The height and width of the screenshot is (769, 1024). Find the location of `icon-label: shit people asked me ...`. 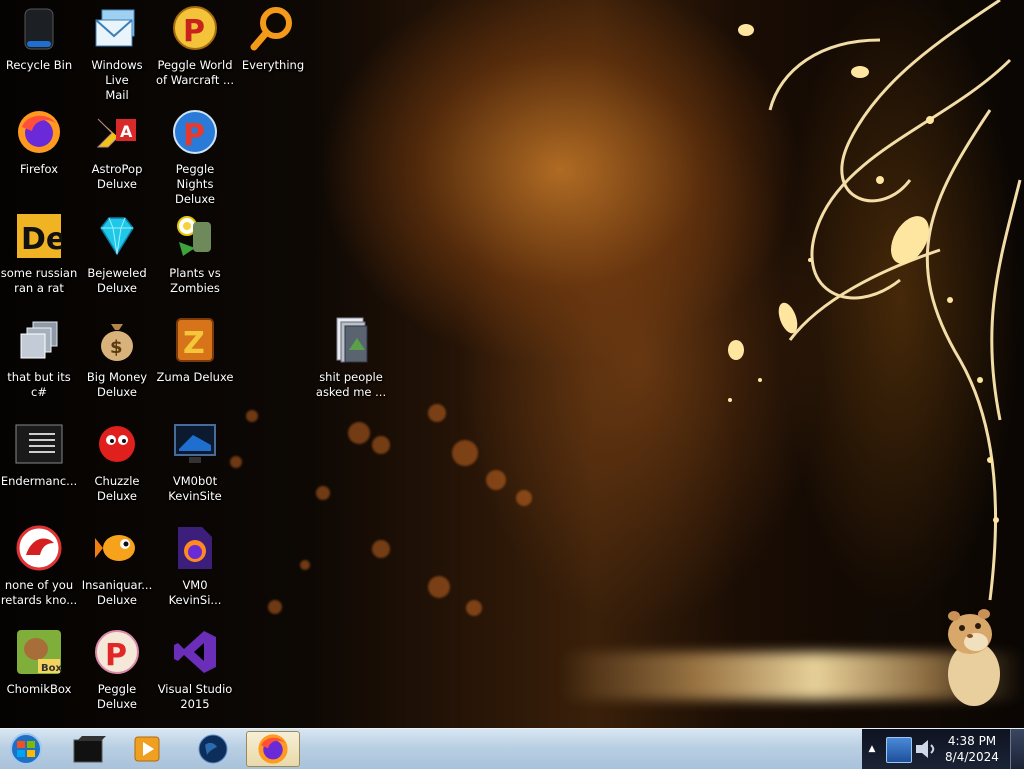

icon-label: shit people asked me ... is located at coordinates (351, 384).